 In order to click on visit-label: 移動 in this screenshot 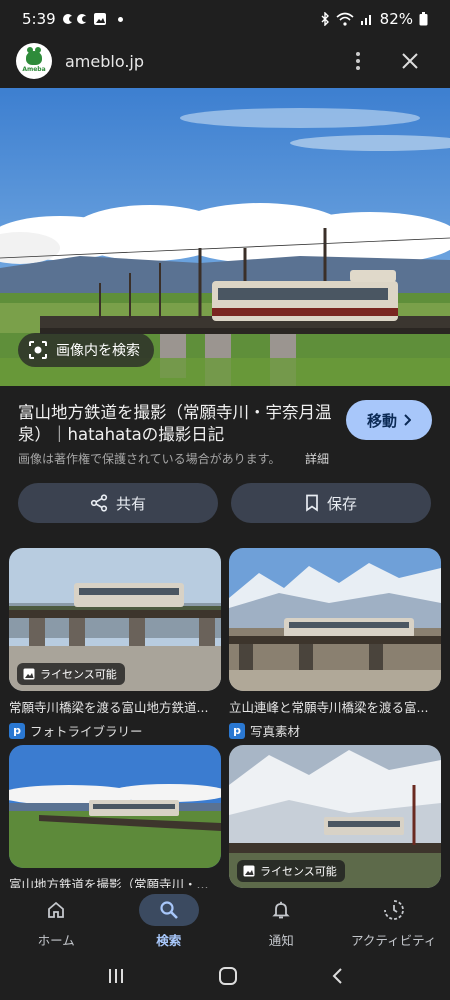, I will do `click(381, 420)`.